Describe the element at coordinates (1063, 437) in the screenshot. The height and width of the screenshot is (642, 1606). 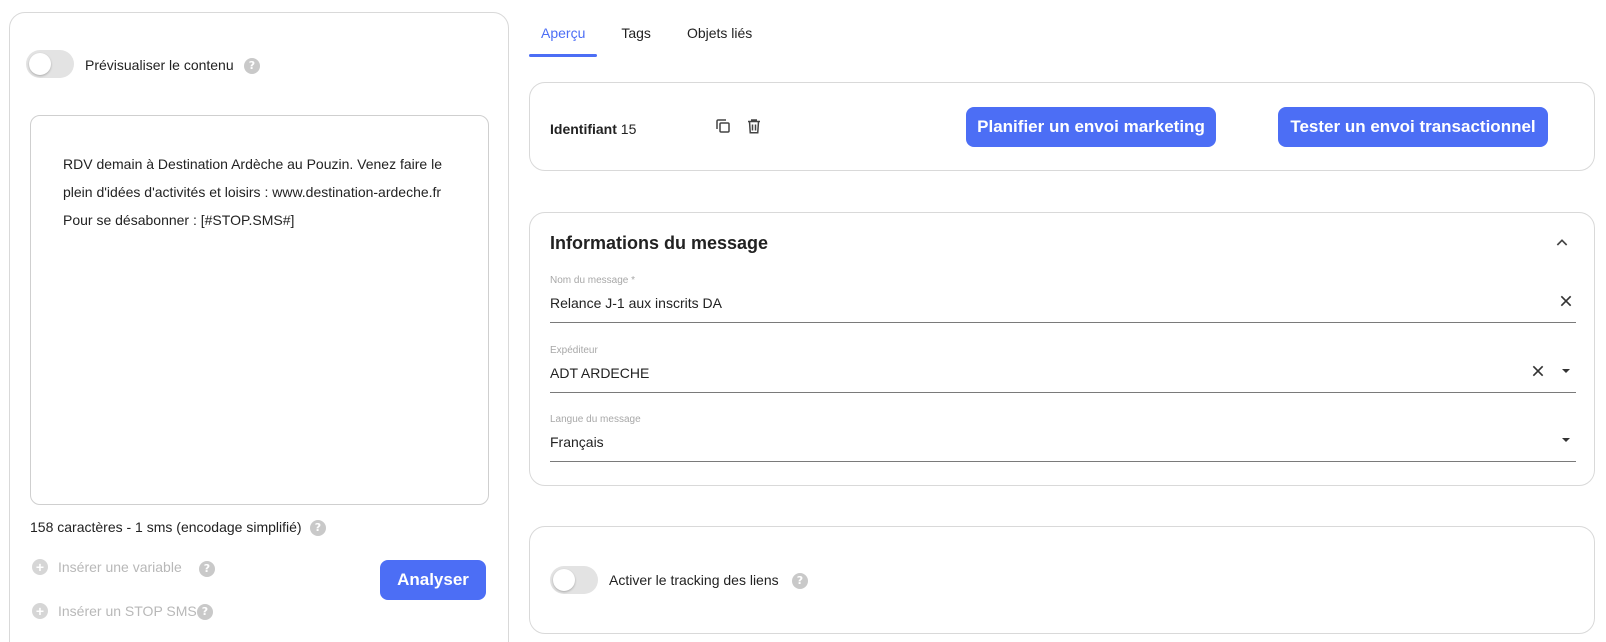
I see `language-select: Langue du message Français` at that location.